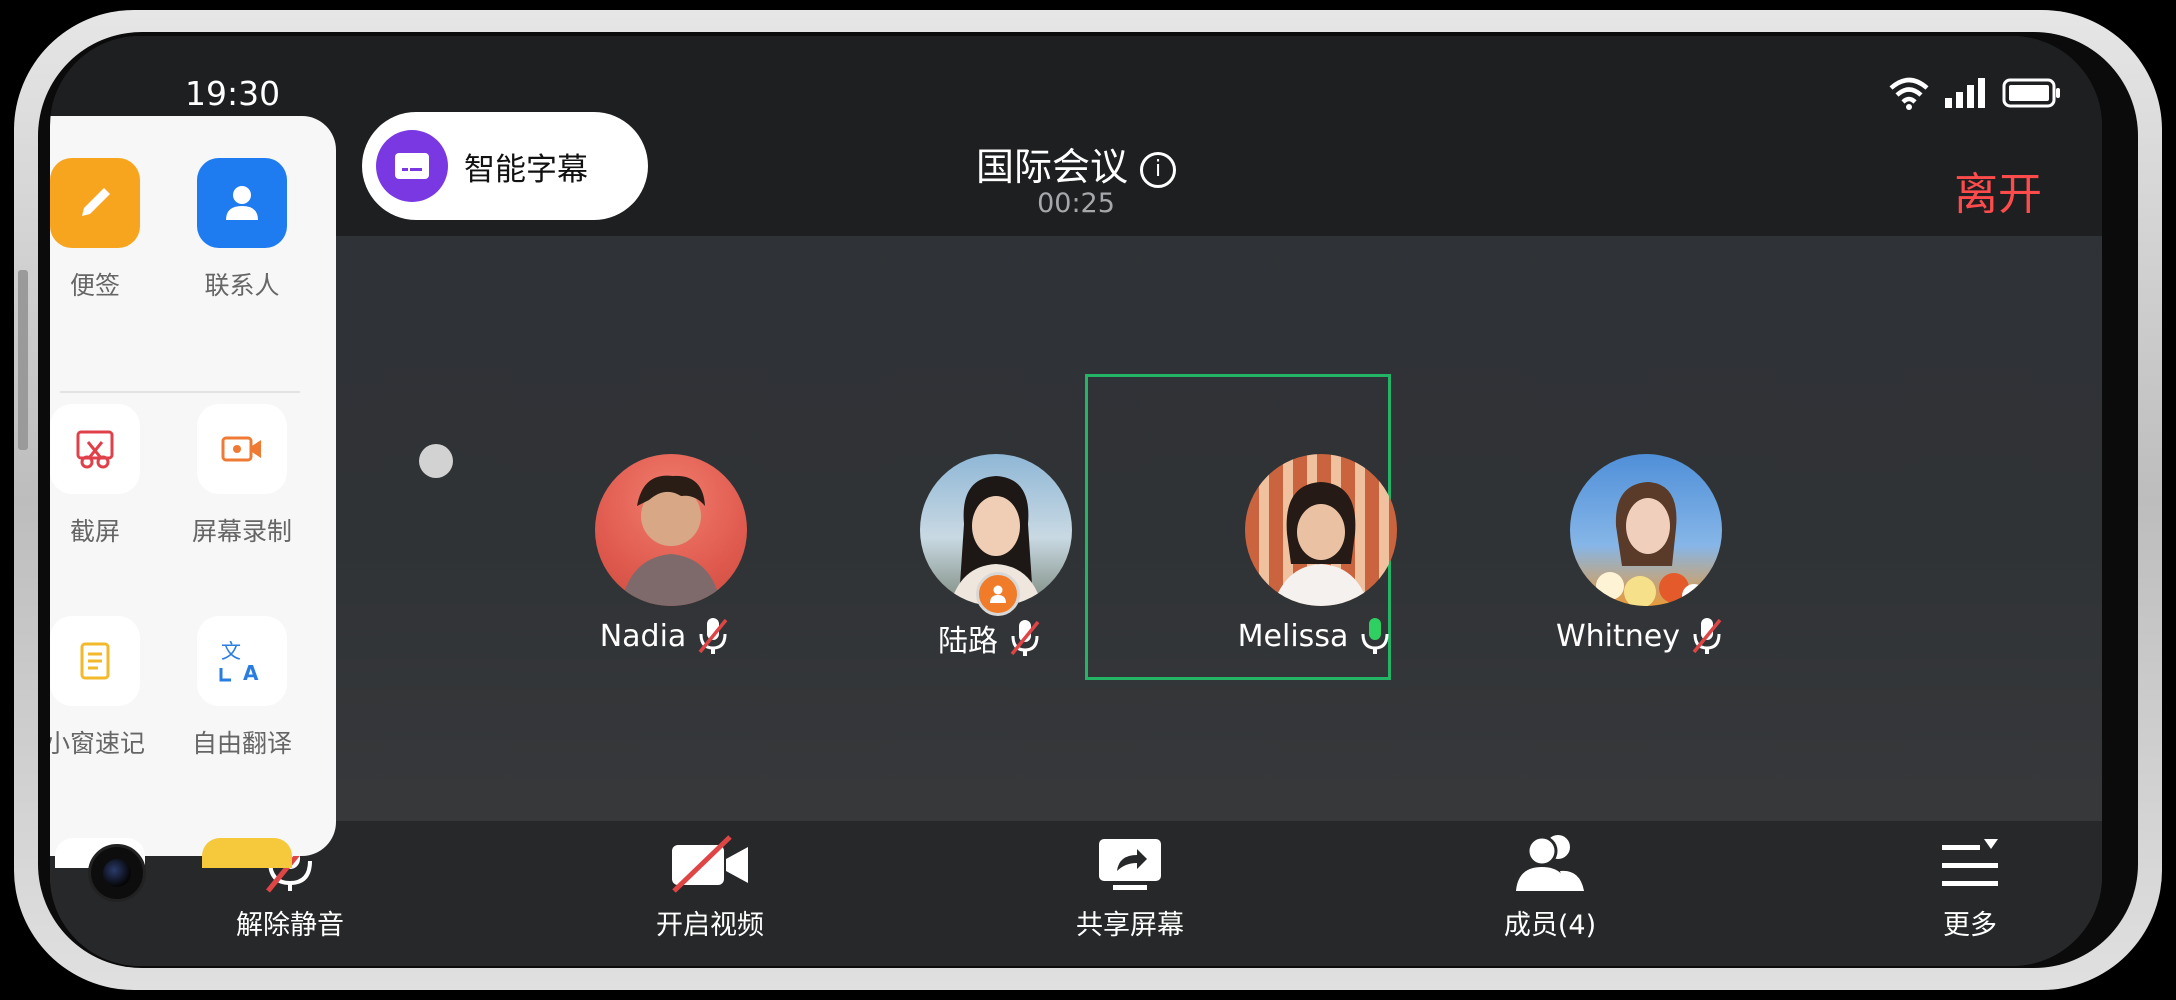  Describe the element at coordinates (94, 285) in the screenshot. I see `app-label: 便签` at that location.